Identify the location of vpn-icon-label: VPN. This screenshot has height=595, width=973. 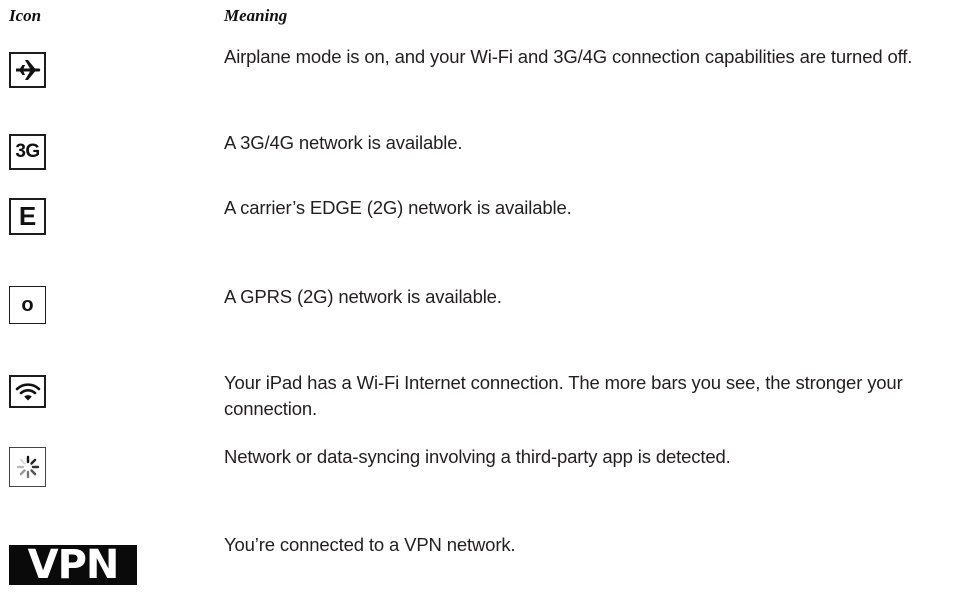
(73, 565).